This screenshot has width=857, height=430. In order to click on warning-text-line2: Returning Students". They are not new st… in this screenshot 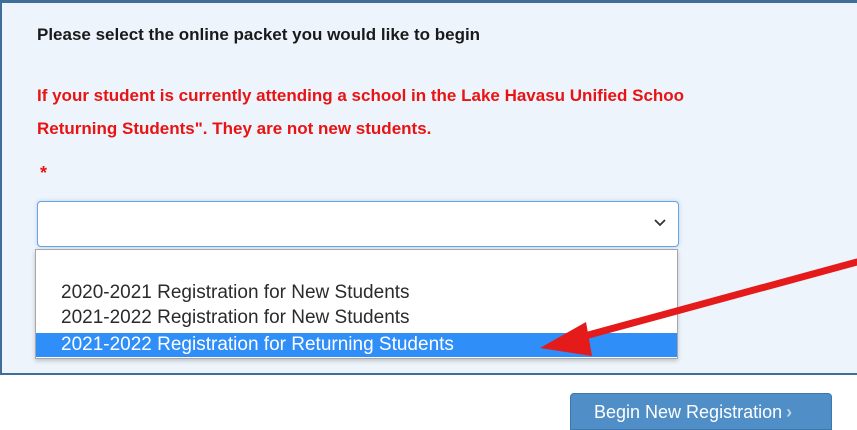, I will do `click(234, 128)`.